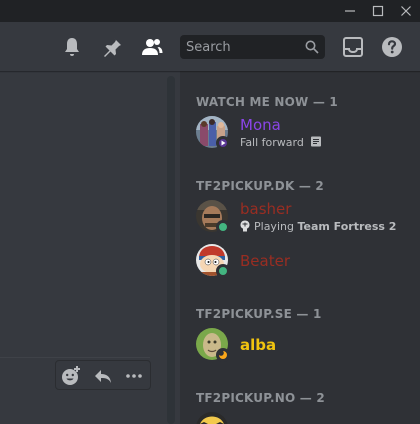 This screenshot has height=424, width=420. I want to click on member-item-beater: Beater, so click(301, 264).